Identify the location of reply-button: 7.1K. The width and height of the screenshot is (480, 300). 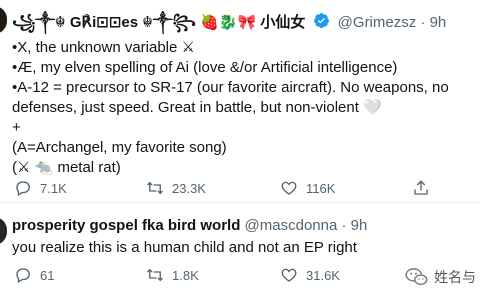
(40, 188).